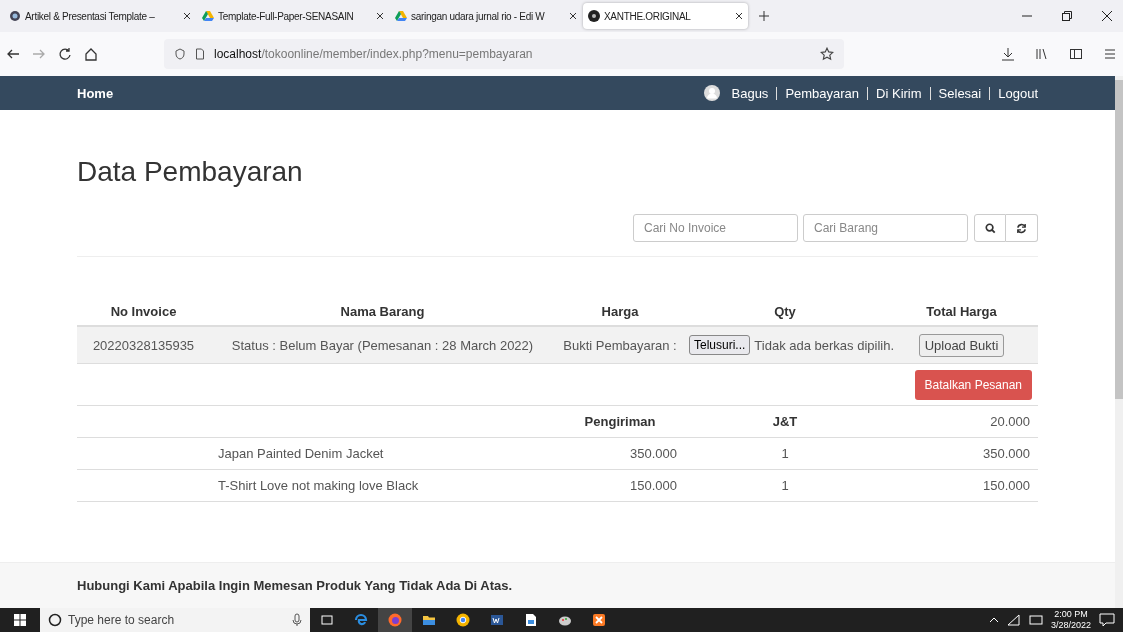  What do you see at coordinates (973, 385) in the screenshot?
I see `cancel-order-button: Batalkan Pesanan` at bounding box center [973, 385].